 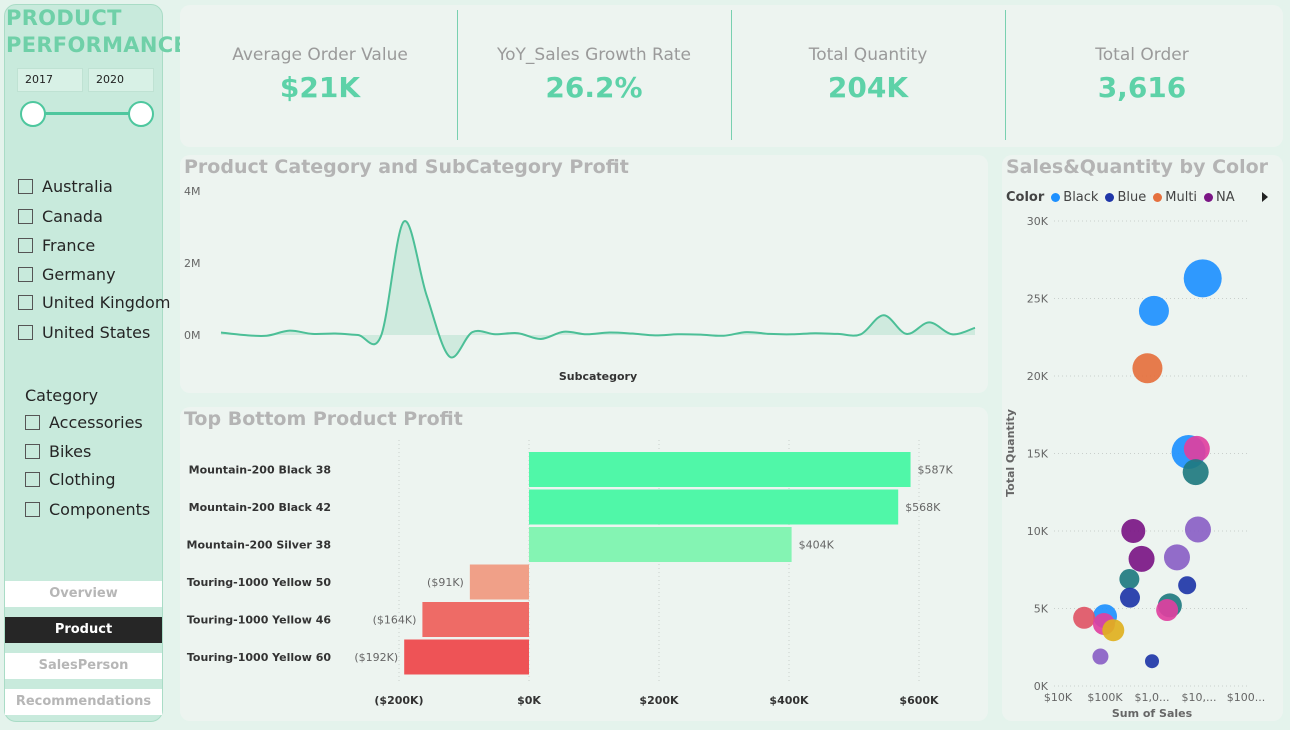 I want to click on kpi-total-order: Total Order 3,616, so click(x=1142, y=74).